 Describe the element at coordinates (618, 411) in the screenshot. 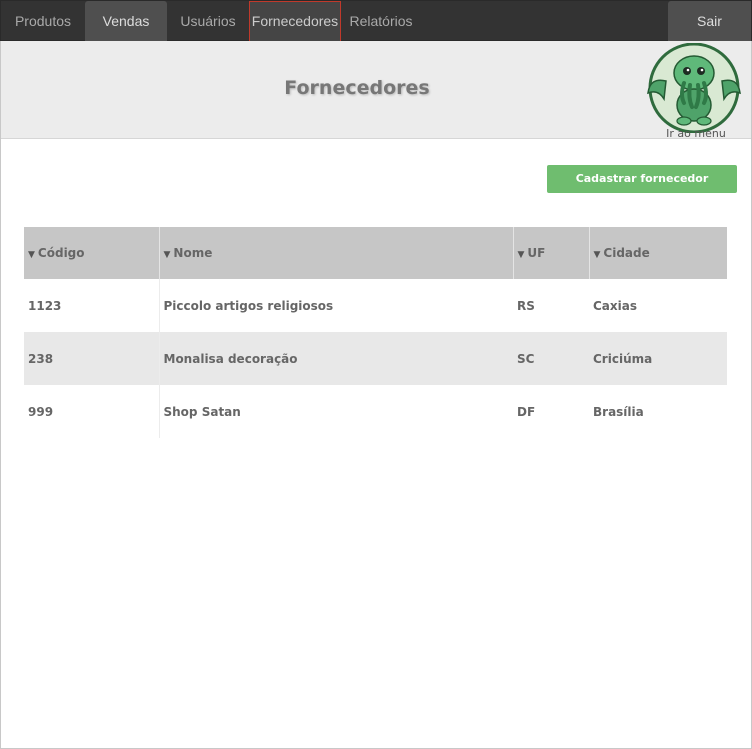

I see `cell-cidade: Brasília` at that location.